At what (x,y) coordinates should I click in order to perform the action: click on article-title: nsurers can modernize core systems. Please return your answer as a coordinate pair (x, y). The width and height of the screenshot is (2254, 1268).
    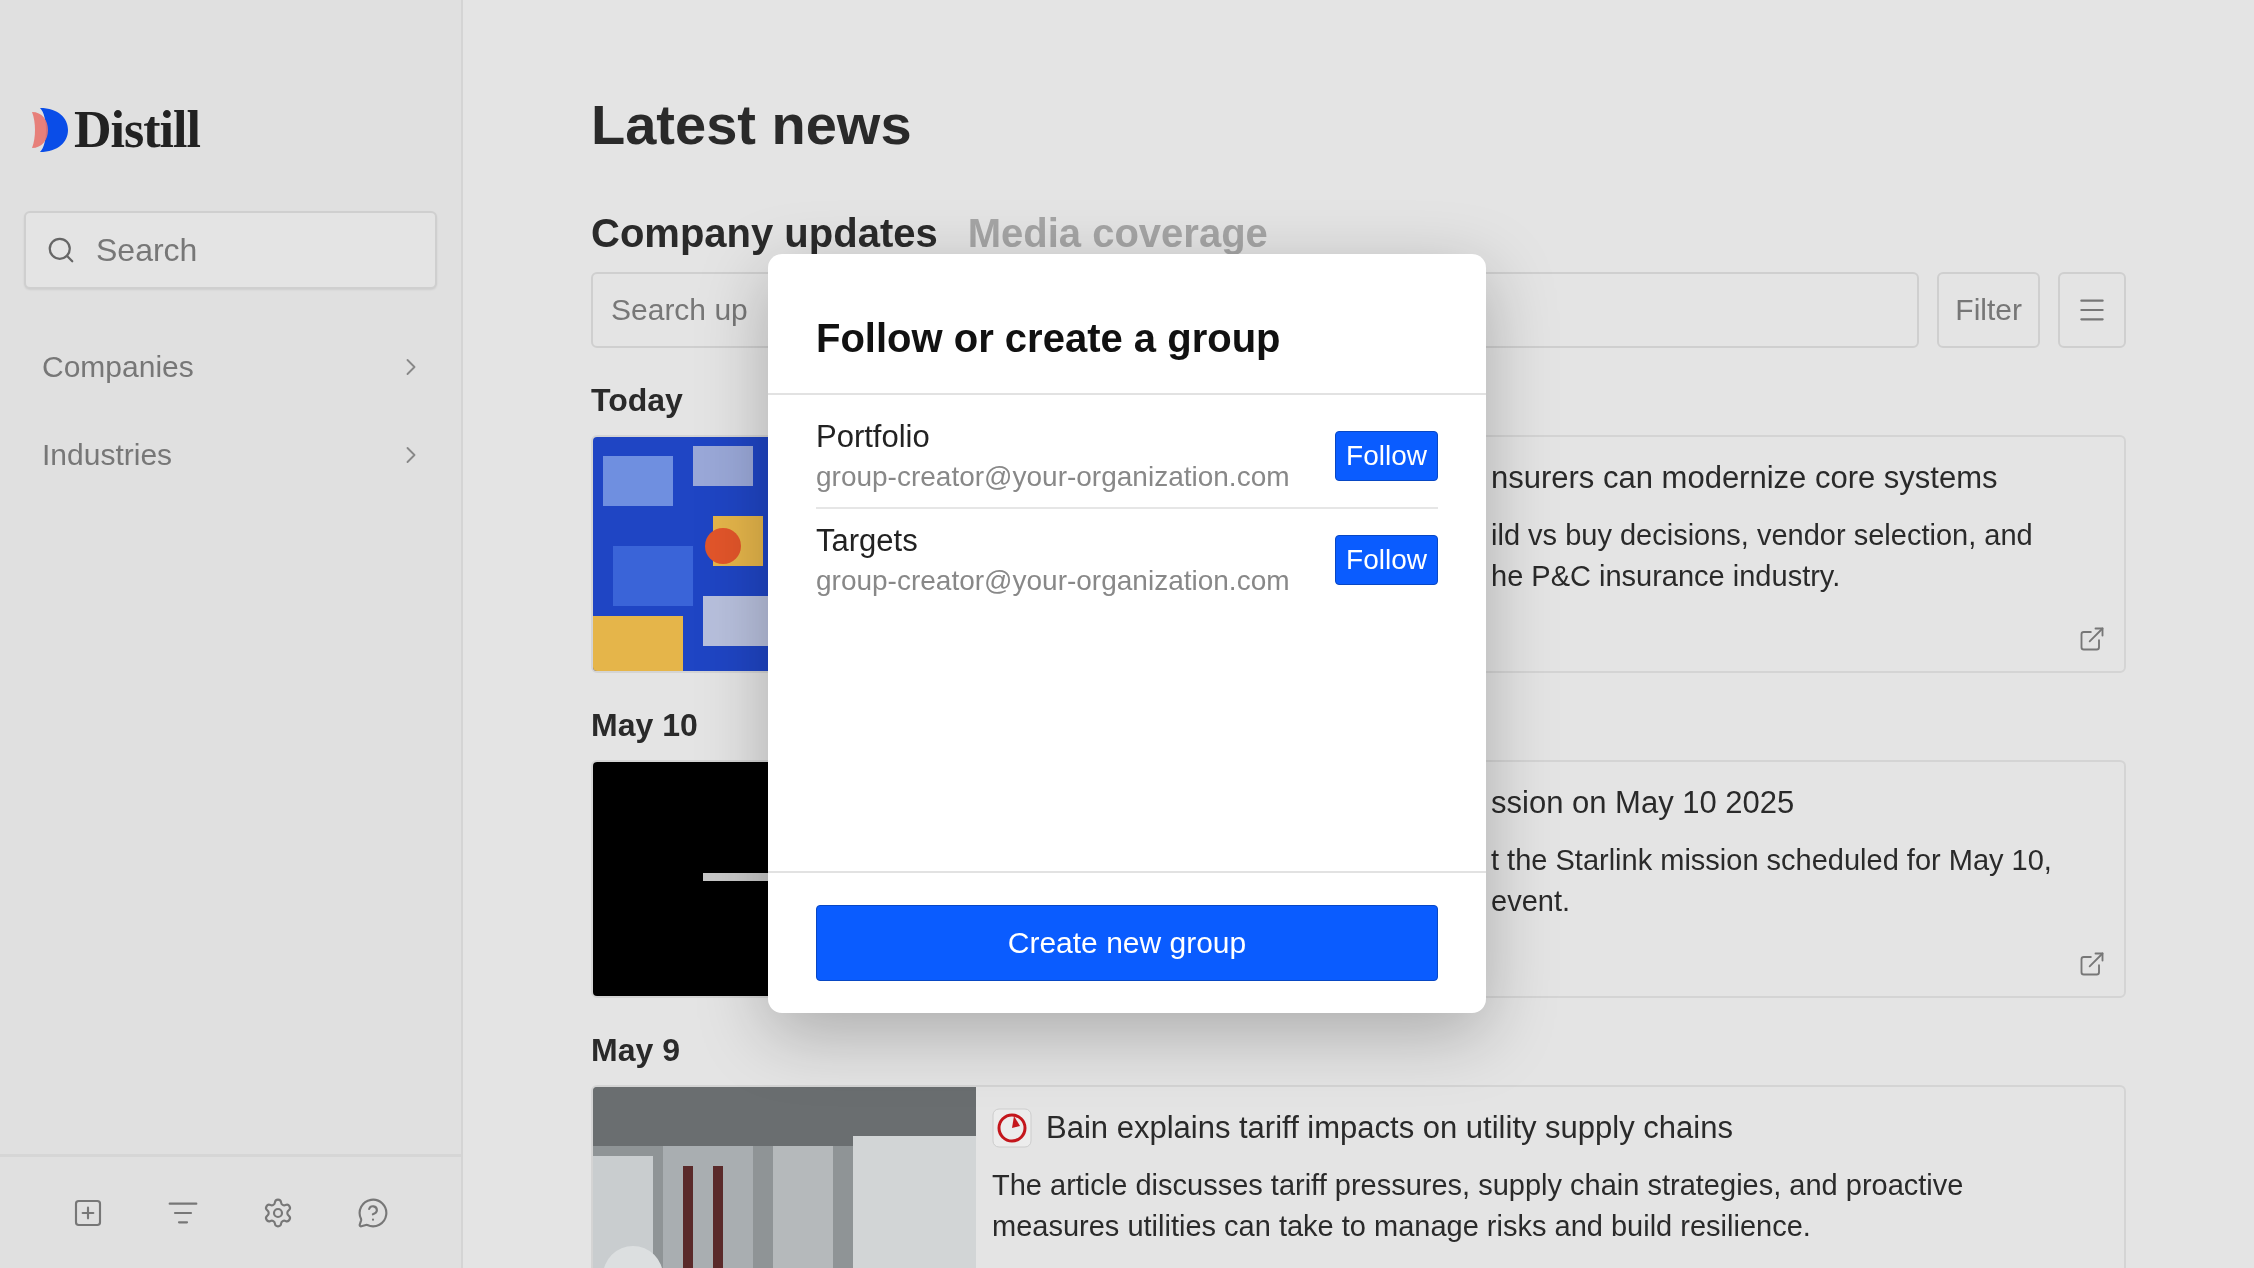
    Looking at the image, I should click on (1744, 478).